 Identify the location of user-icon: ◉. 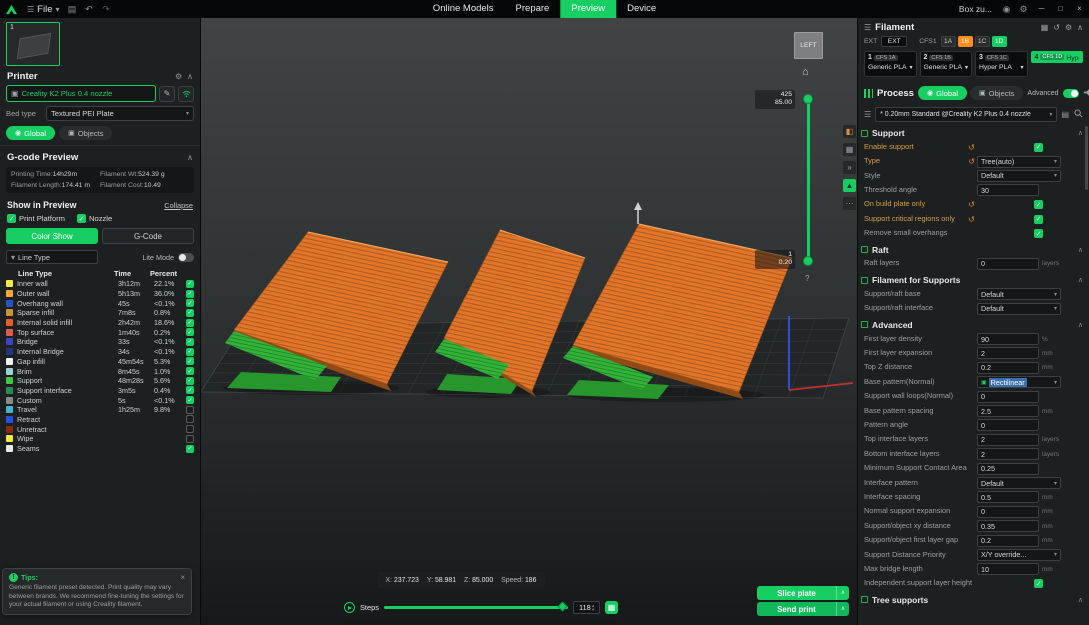
(1006, 9).